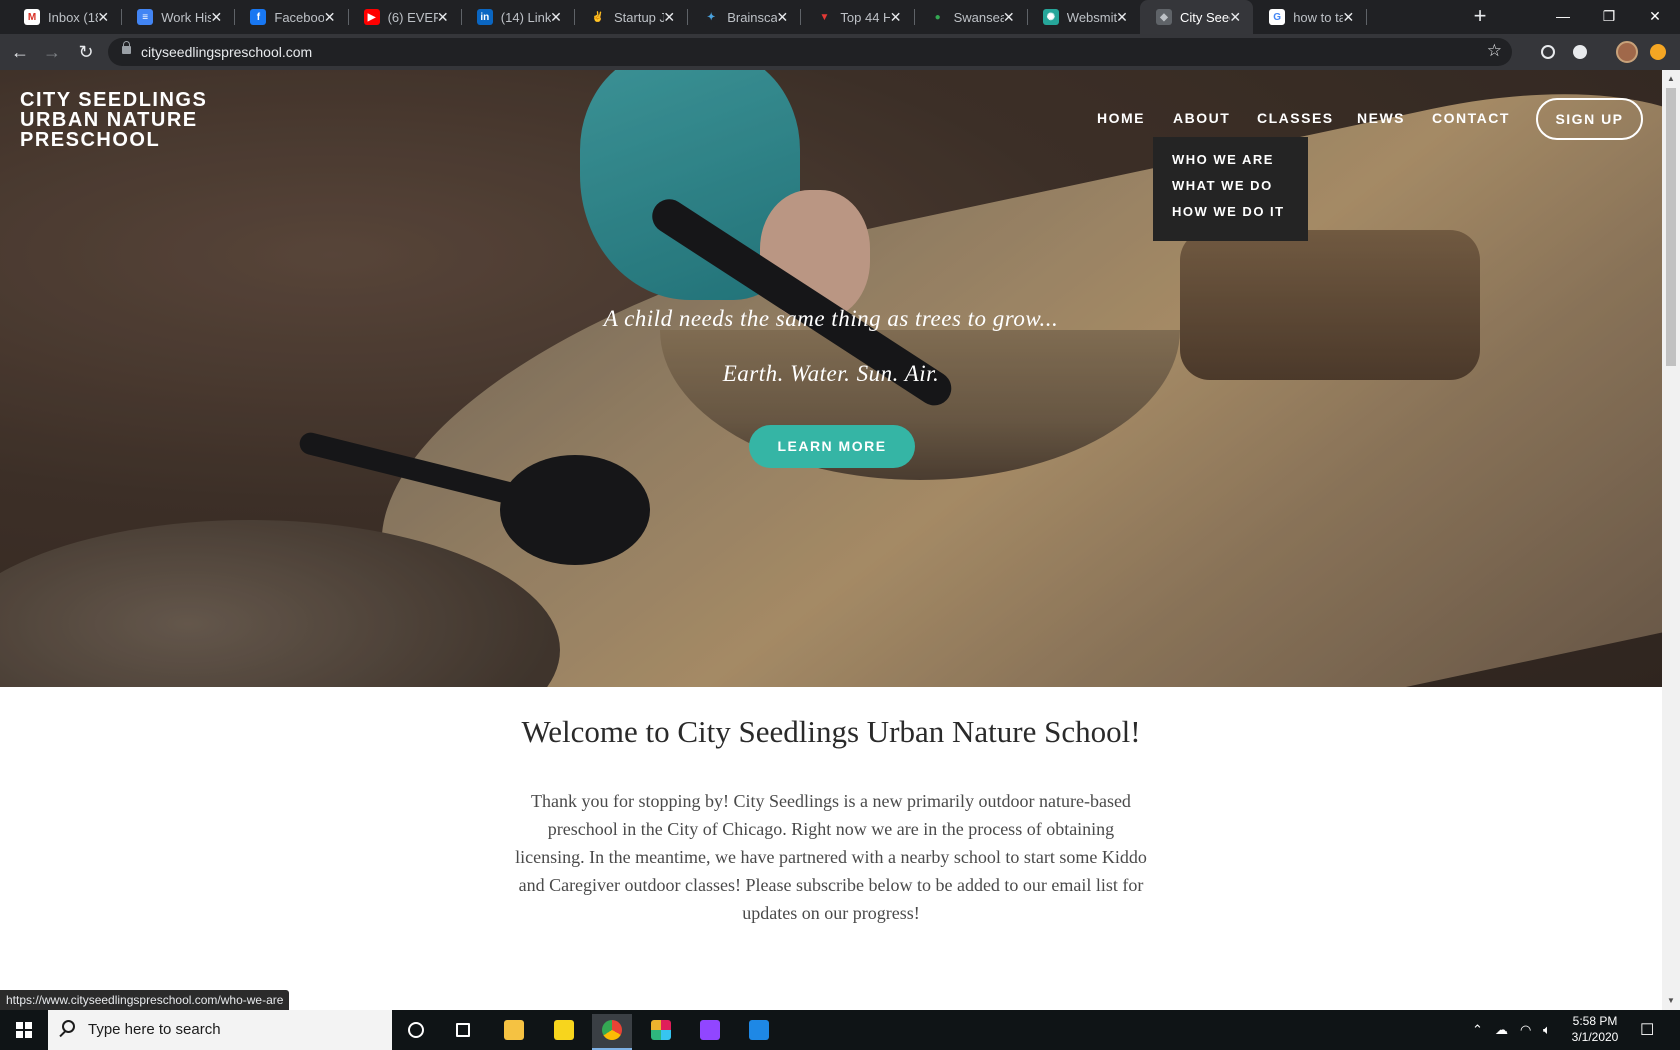  What do you see at coordinates (598, 17) in the screenshot?
I see `startup-icon: ✌` at bounding box center [598, 17].